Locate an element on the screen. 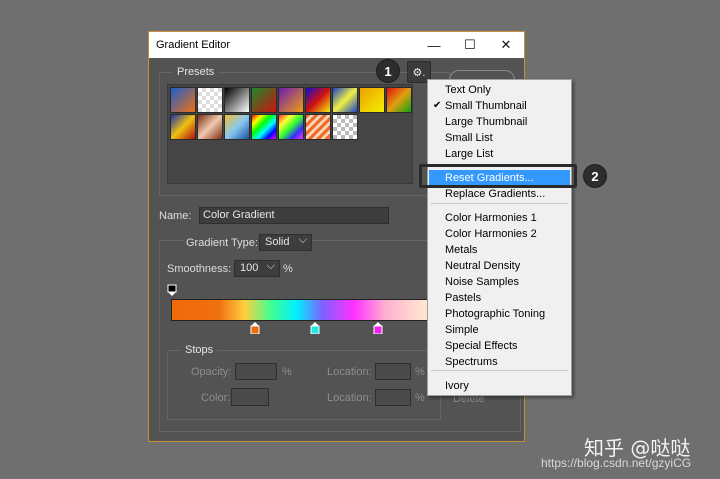  menu-item: Color Harmonies 2 is located at coordinates (499, 234).